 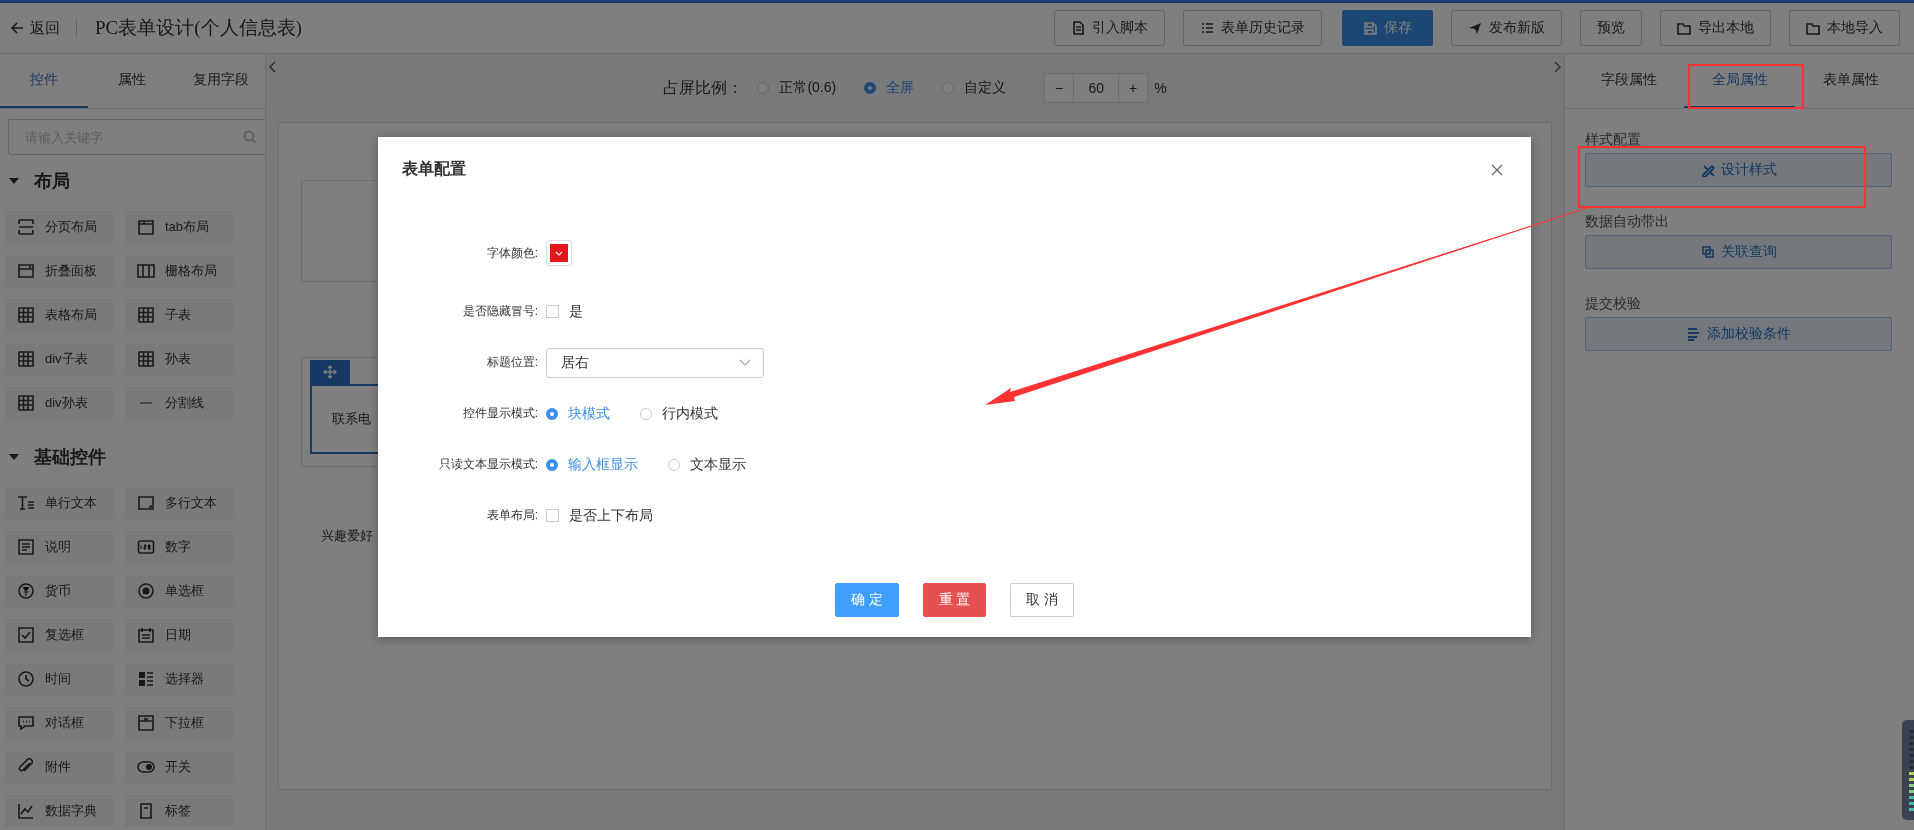 I want to click on export-button: 导出本地, so click(x=1715, y=28).